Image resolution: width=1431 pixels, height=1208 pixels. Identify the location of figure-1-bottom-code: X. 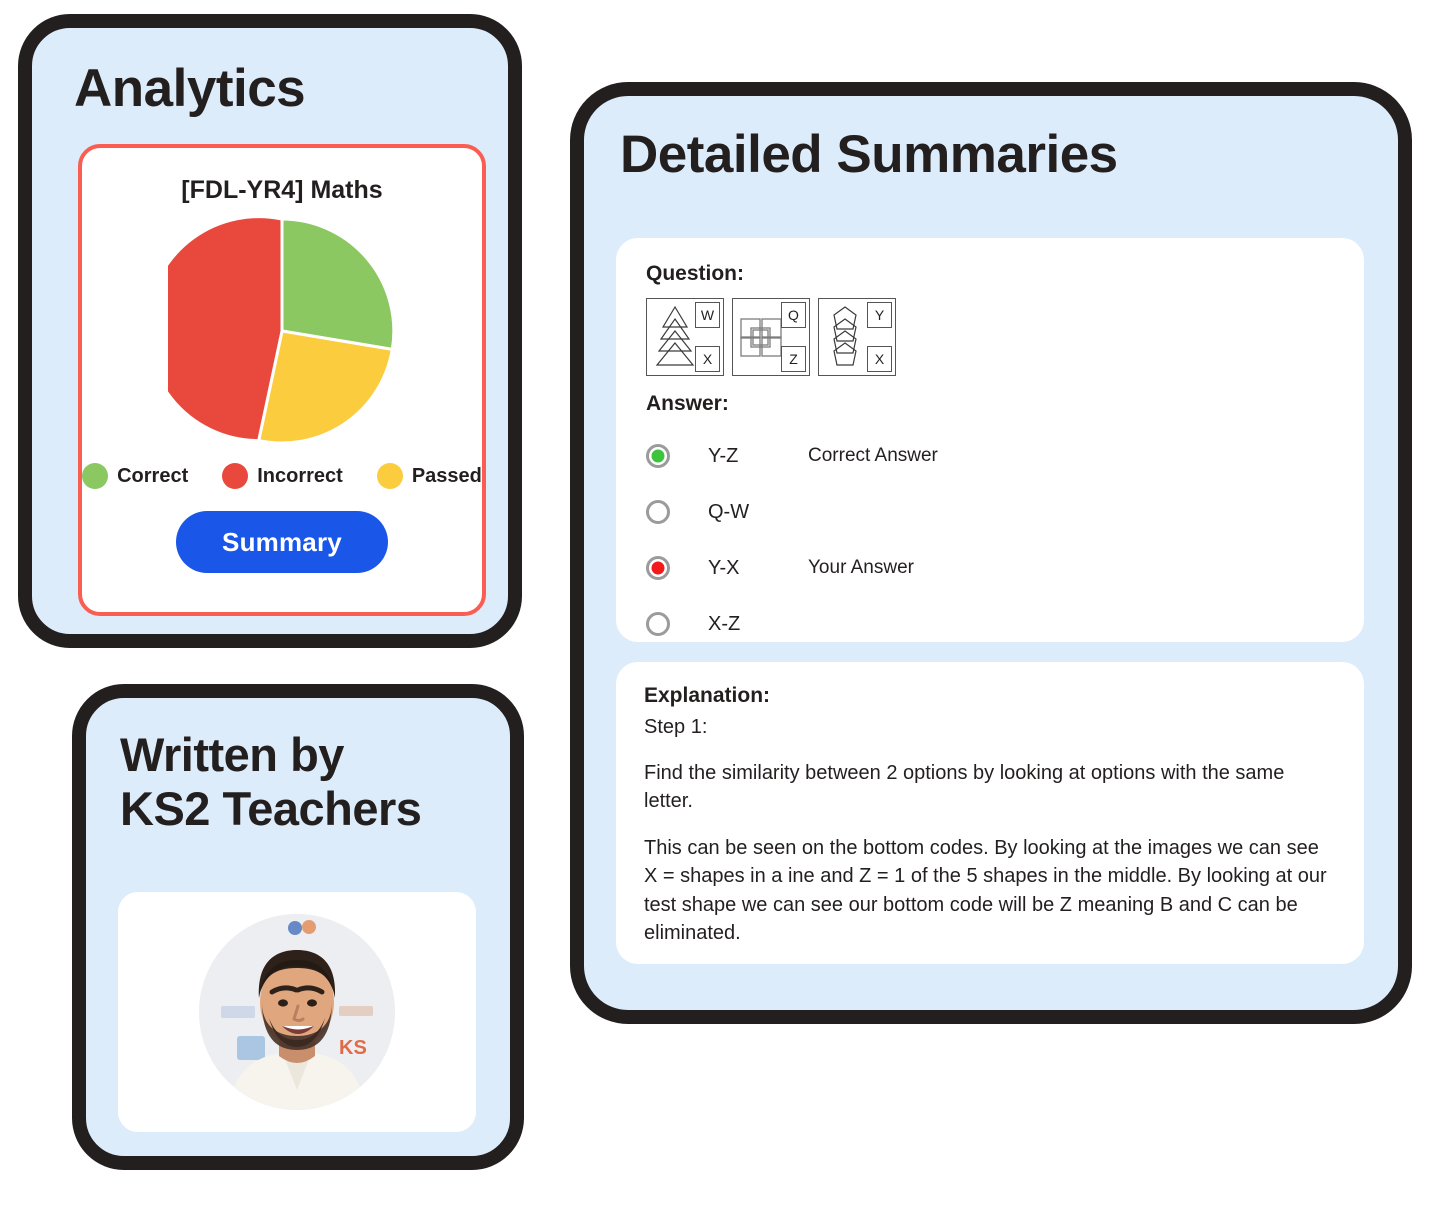
(707, 359).